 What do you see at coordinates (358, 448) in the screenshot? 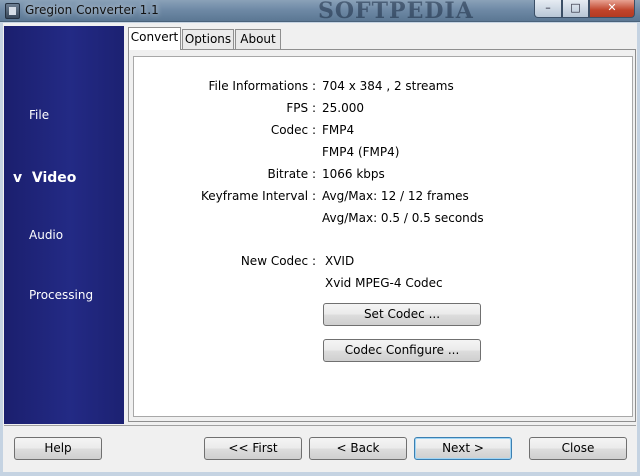
I see `back-button: < Back` at bounding box center [358, 448].